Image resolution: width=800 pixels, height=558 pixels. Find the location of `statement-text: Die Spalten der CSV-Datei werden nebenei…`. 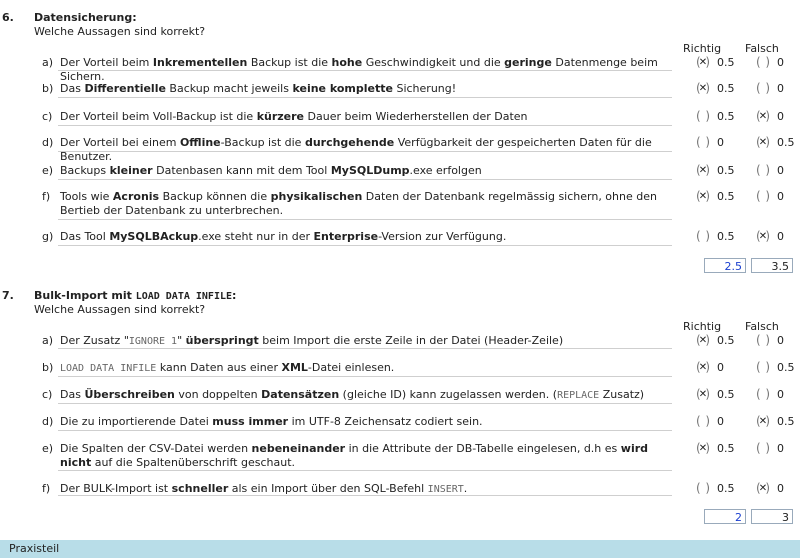

statement-text: Die Spalten der CSV-Datei werden nebenei… is located at coordinates (365, 456).